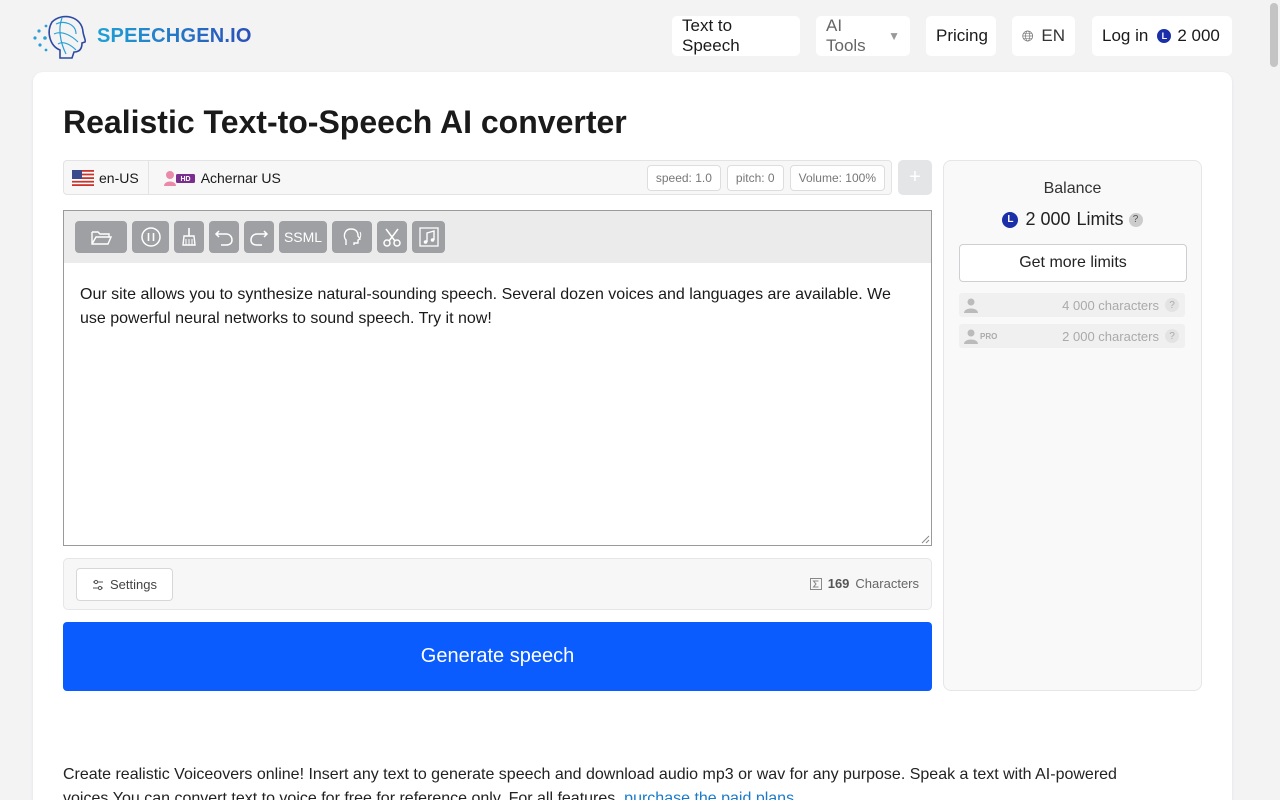 The image size is (1280, 800). Describe the element at coordinates (1198, 35) in the screenshot. I see `header-balance: 2 000` at that location.